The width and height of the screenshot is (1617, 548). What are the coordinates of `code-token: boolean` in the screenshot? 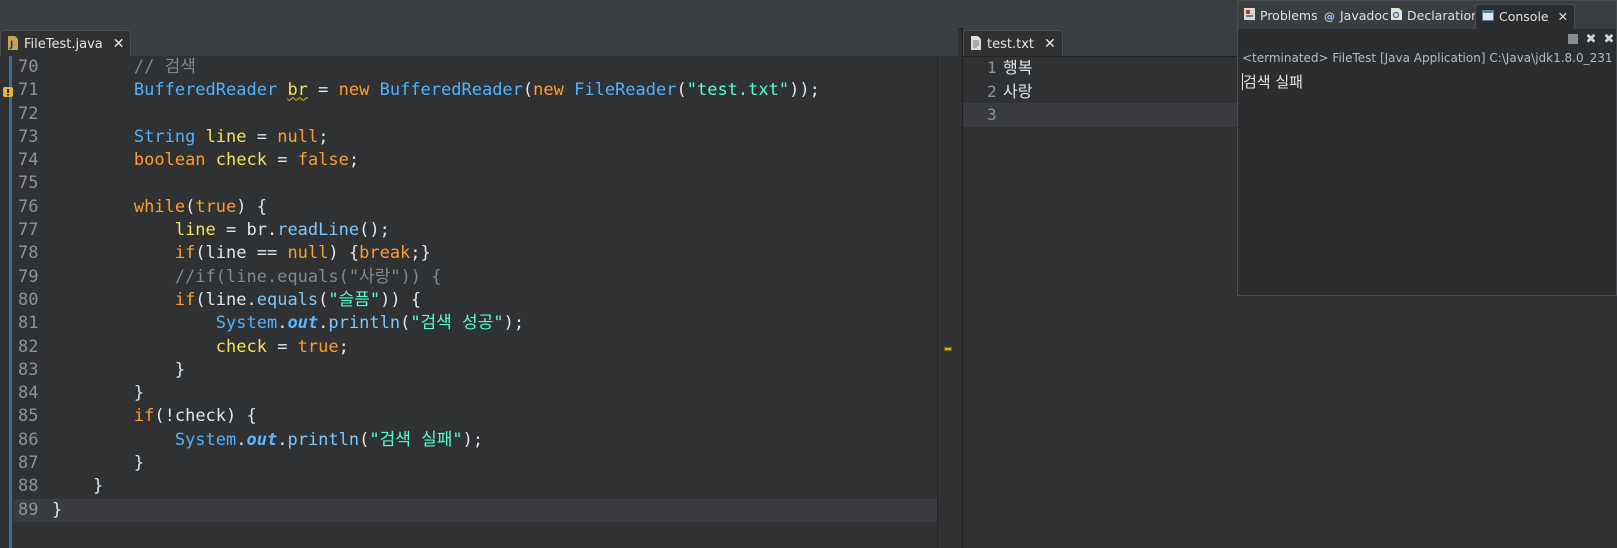 It's located at (169, 160).